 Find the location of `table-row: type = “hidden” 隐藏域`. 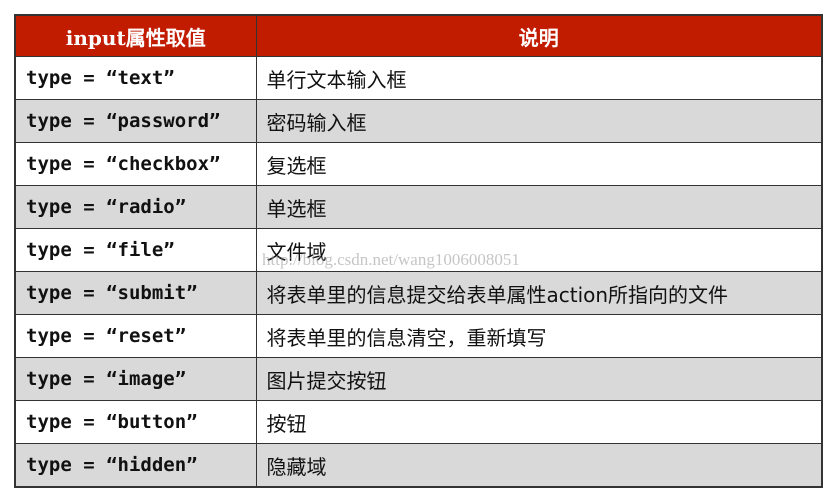

table-row: type = “hidden” 隐藏域 is located at coordinates (418, 465).